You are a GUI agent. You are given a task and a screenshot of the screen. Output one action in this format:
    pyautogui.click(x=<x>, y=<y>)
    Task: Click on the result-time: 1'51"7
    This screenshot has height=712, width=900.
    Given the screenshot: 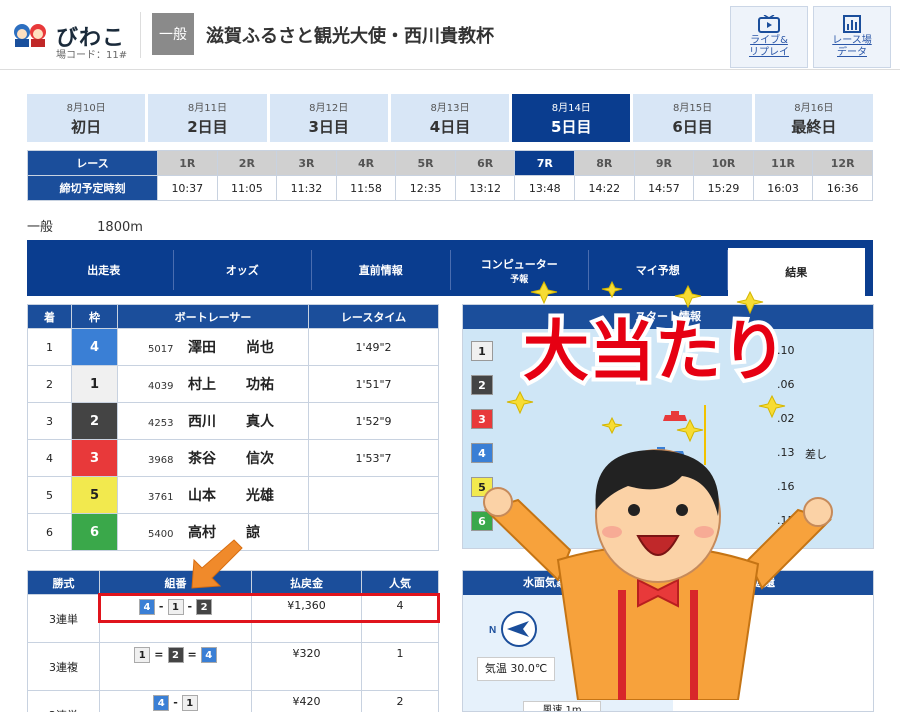 What is the action you would take?
    pyautogui.click(x=373, y=384)
    